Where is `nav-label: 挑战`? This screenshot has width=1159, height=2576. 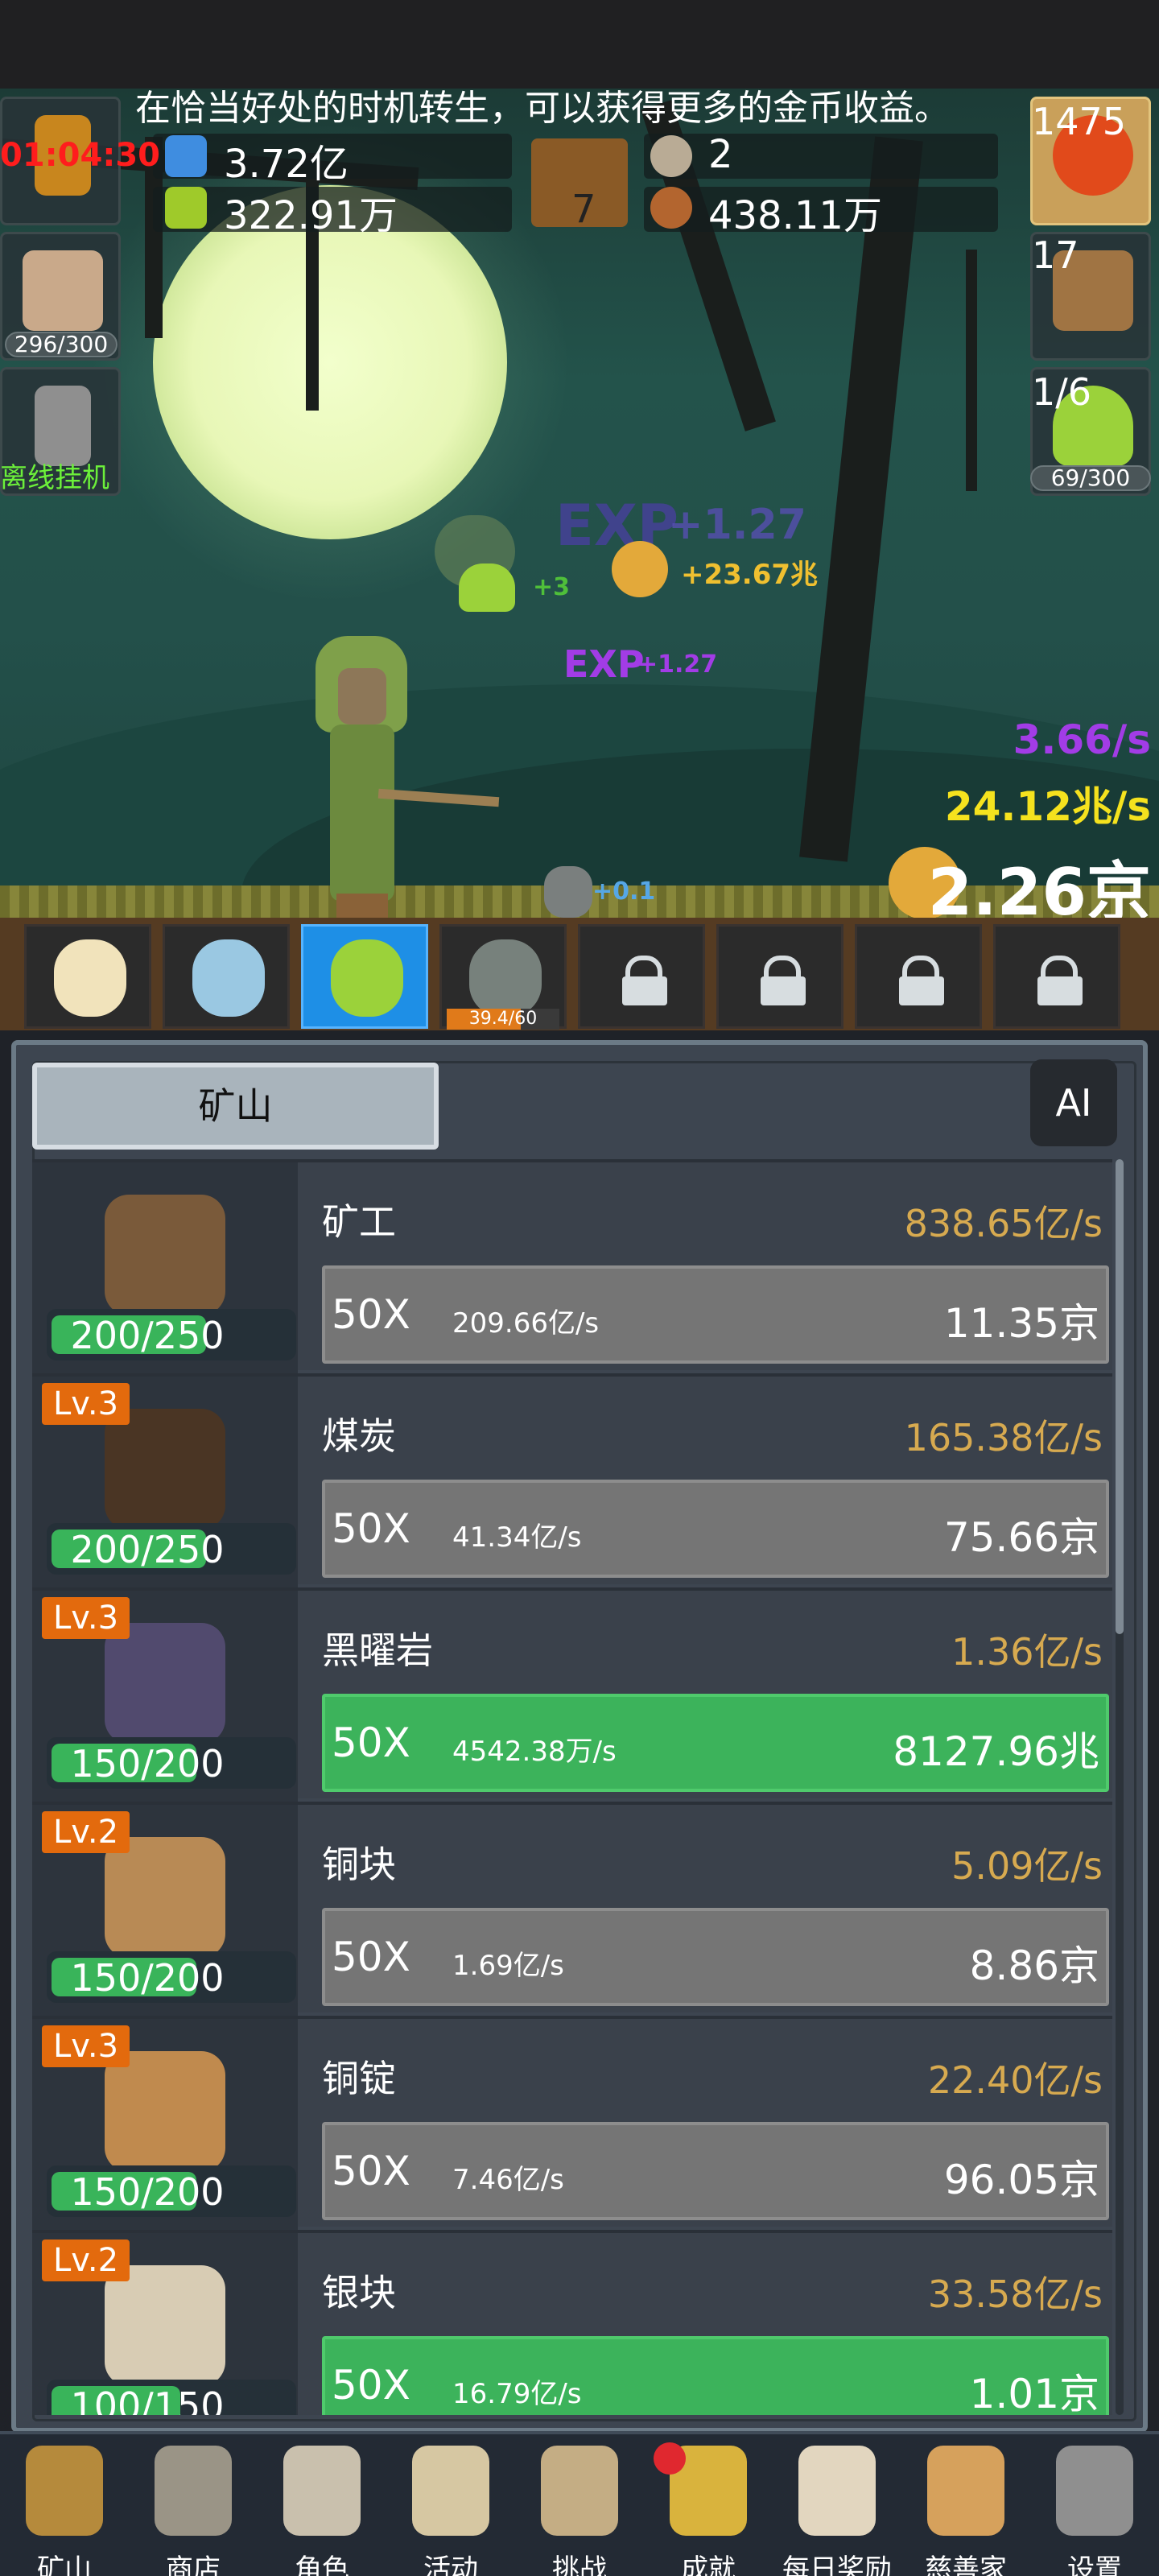 nav-label: 挑战 is located at coordinates (579, 2564).